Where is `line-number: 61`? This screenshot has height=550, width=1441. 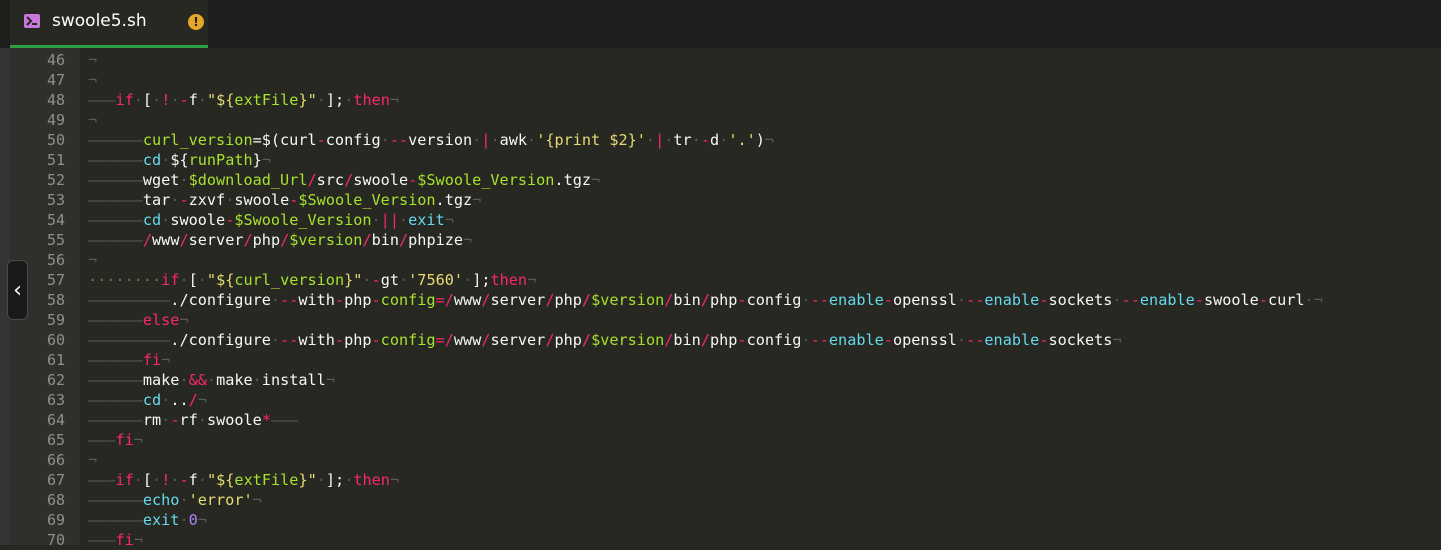 line-number: 61 is located at coordinates (55, 360).